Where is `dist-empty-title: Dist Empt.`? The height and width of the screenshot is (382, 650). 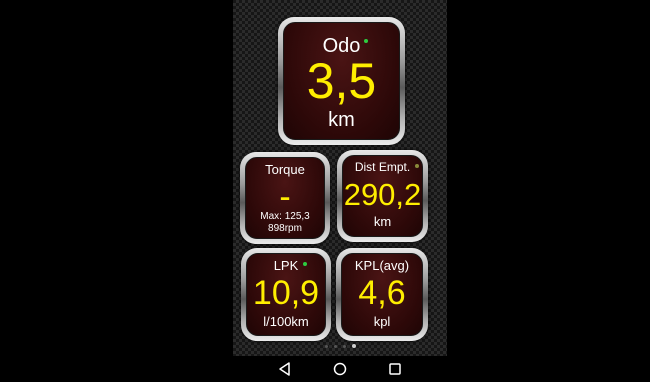
dist-empty-title: Dist Empt. is located at coordinates (382, 167).